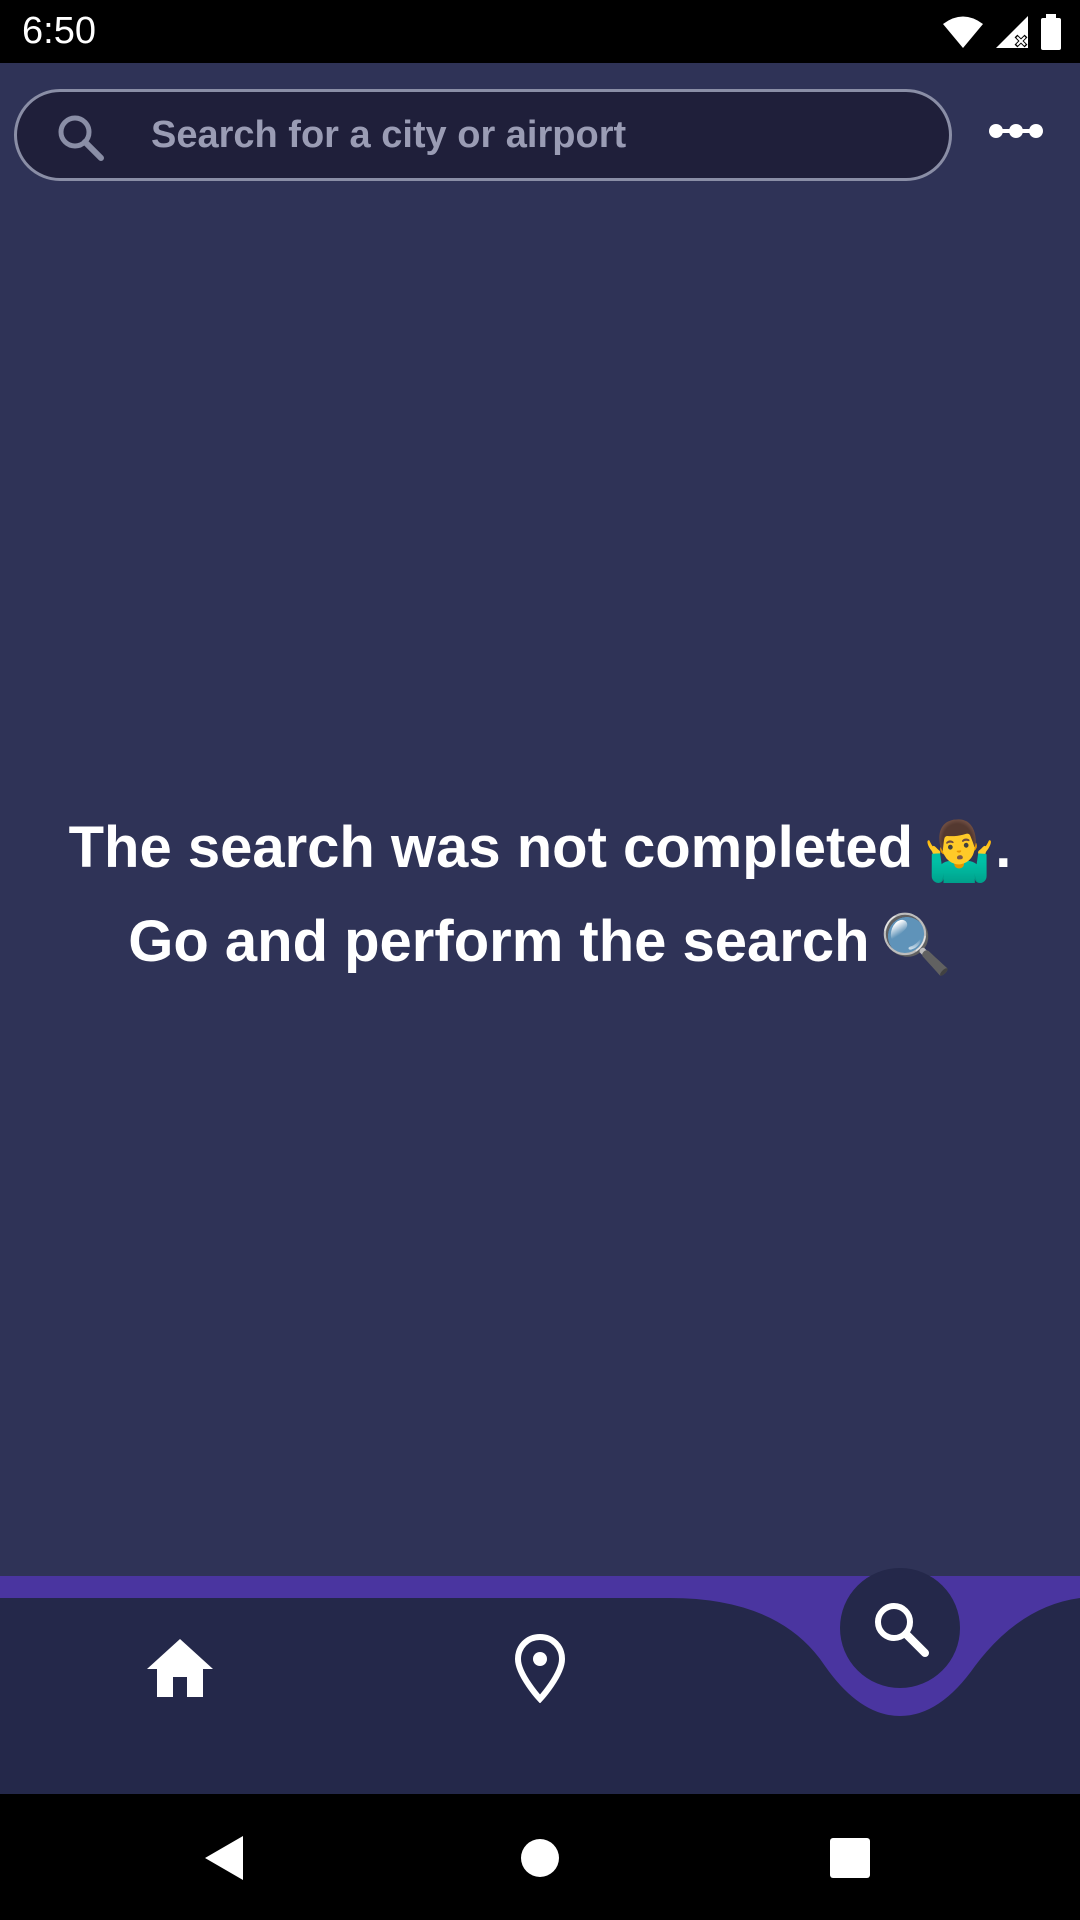 Image resolution: width=1080 pixels, height=1920 pixels. I want to click on system-home-button, so click(540, 1858).